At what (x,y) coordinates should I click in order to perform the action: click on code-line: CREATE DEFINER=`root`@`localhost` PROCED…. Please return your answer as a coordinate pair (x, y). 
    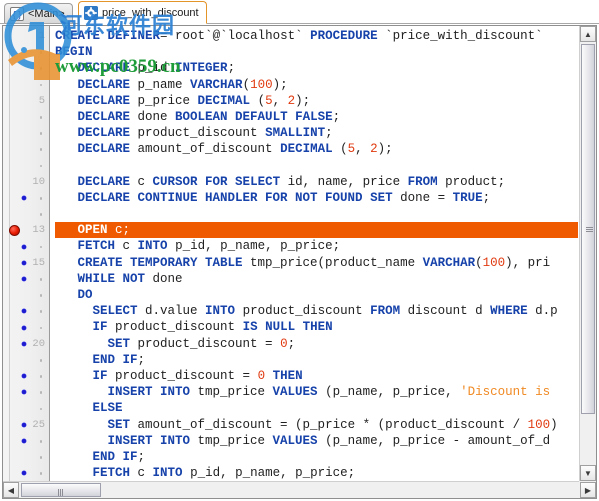
    Looking at the image, I should click on (316, 36).